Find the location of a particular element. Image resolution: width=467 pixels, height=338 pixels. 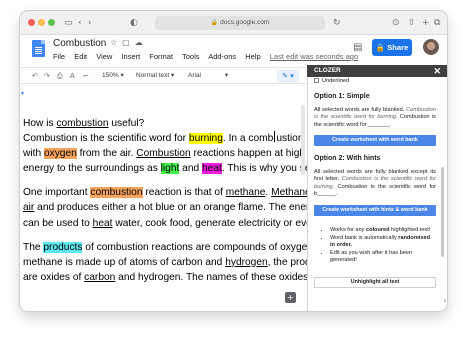

menu-add-ons: Add-ons is located at coordinates (222, 56).